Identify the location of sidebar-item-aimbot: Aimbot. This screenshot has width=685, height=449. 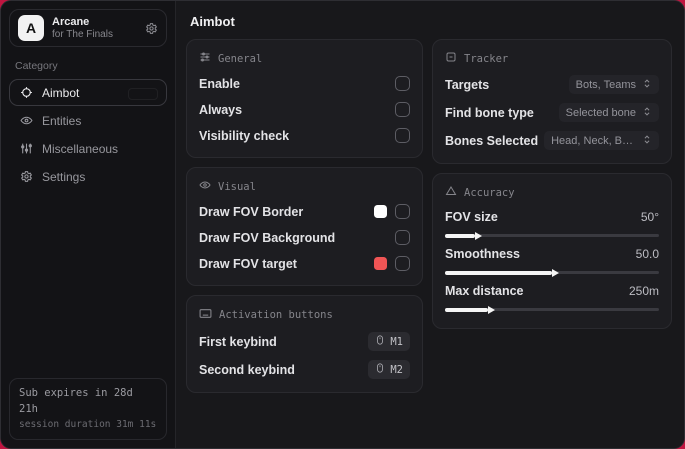
(88, 92).